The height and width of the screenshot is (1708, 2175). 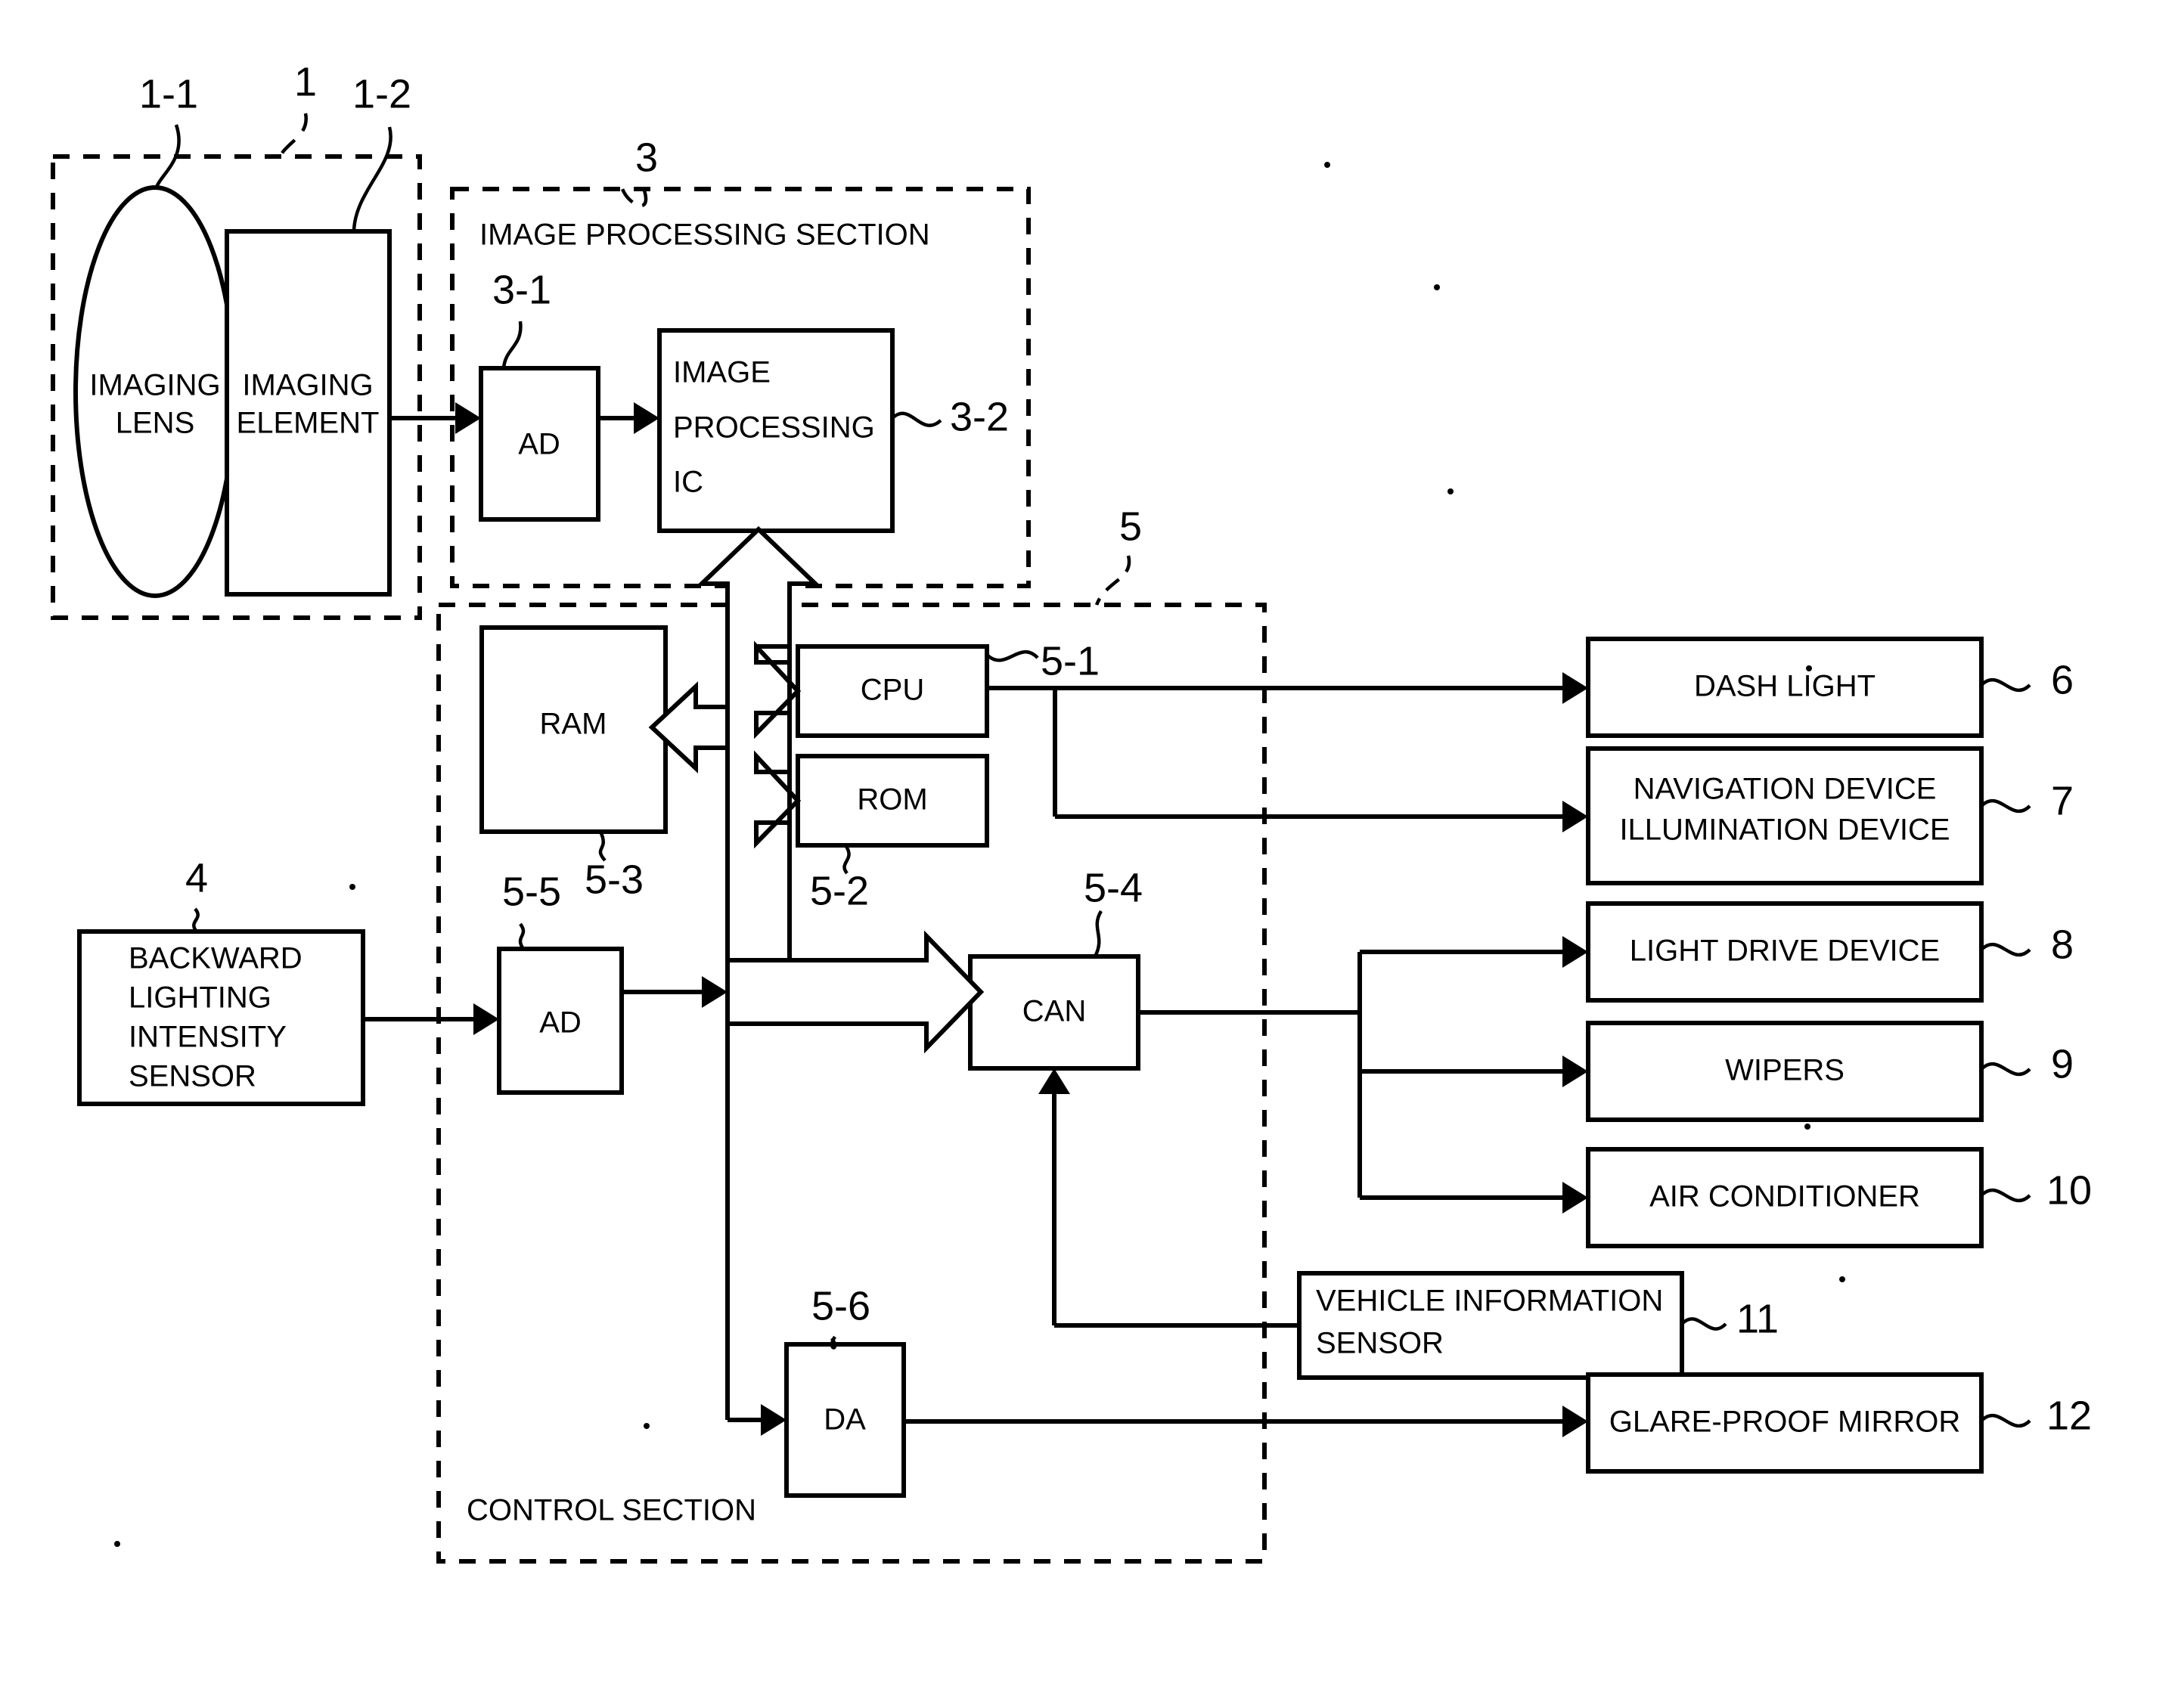 I want to click on cpu-label: CPU, so click(x=892, y=690).